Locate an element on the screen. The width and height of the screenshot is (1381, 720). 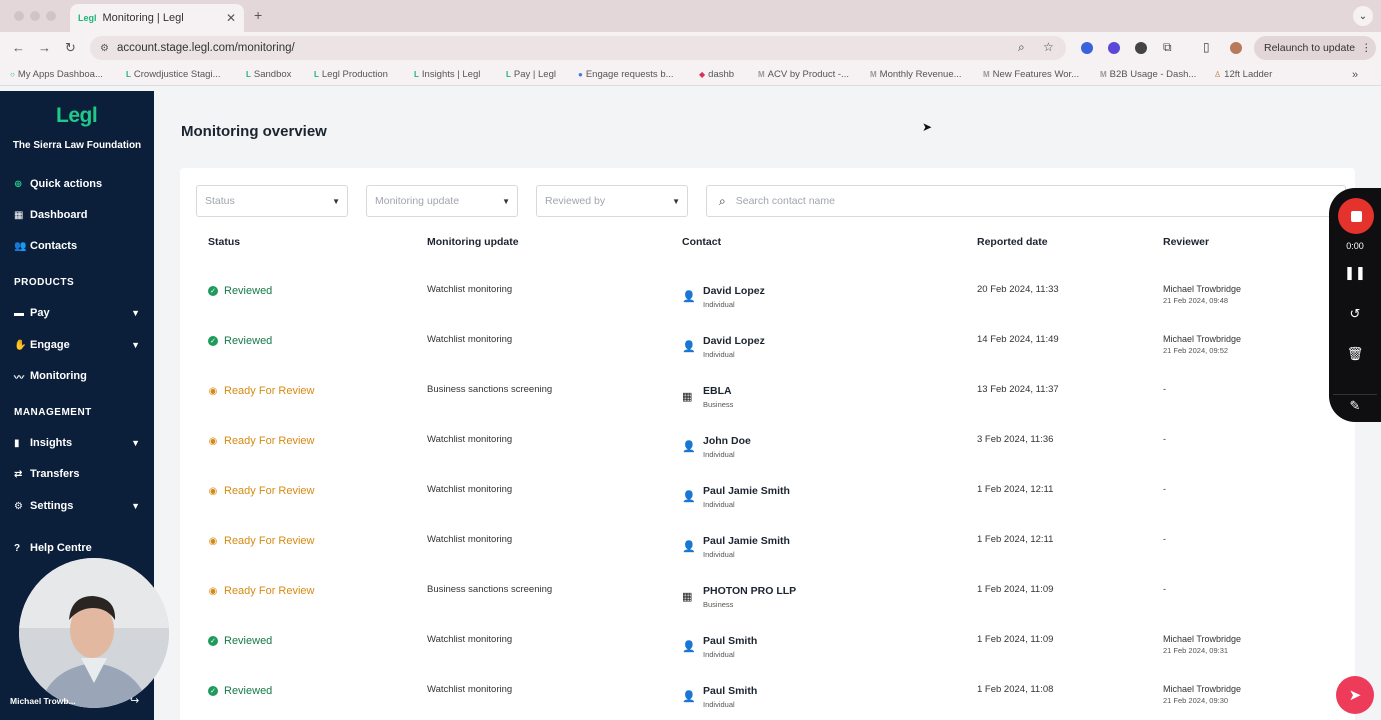
status-badge: ✓ Reviewed is located at coordinates (240, 641).